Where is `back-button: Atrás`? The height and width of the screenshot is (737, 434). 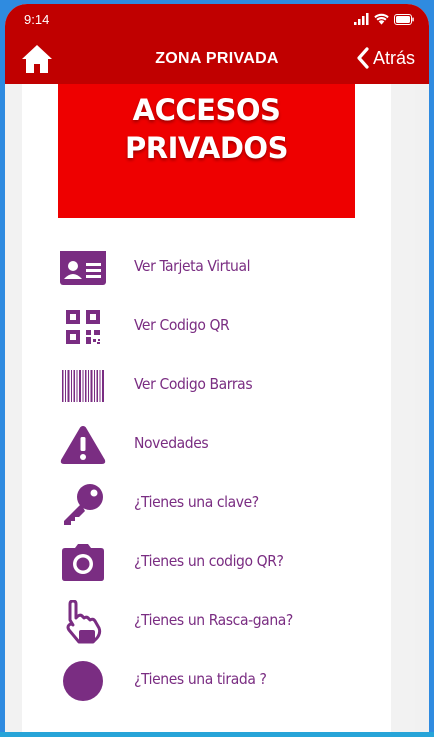
back-button: Atrás is located at coordinates (385, 58).